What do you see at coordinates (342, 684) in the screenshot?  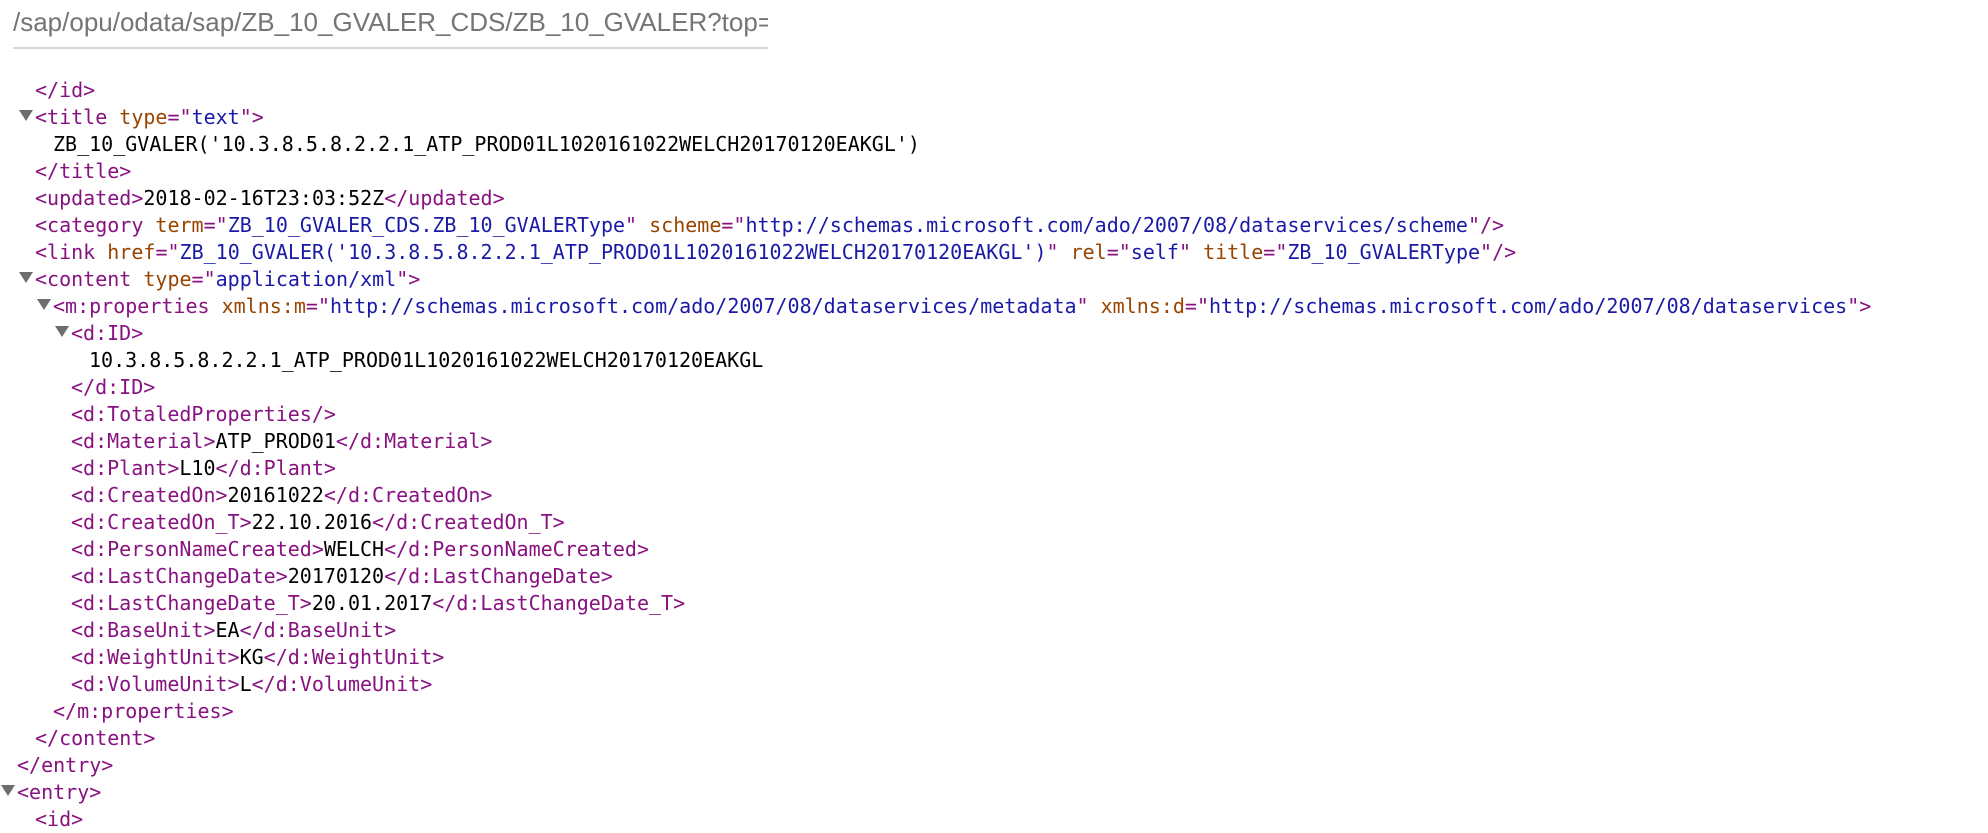 I see `xml-tag-token: </d:VolumeUnit>` at bounding box center [342, 684].